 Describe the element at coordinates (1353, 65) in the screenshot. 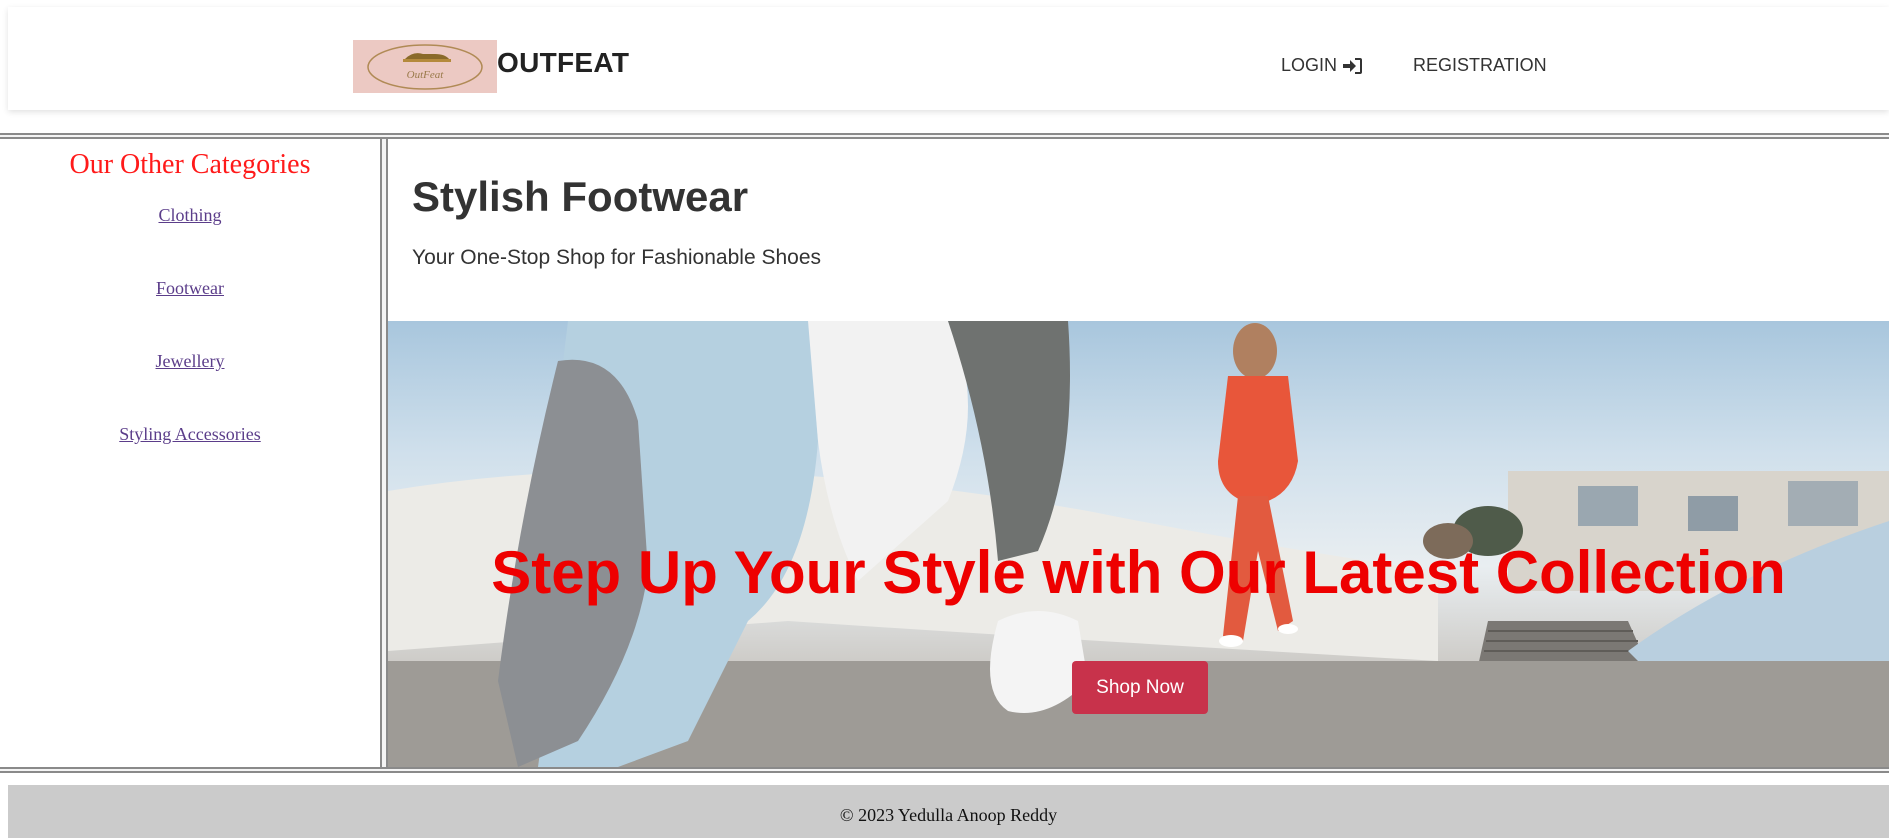

I see `sign-in-icon` at that location.